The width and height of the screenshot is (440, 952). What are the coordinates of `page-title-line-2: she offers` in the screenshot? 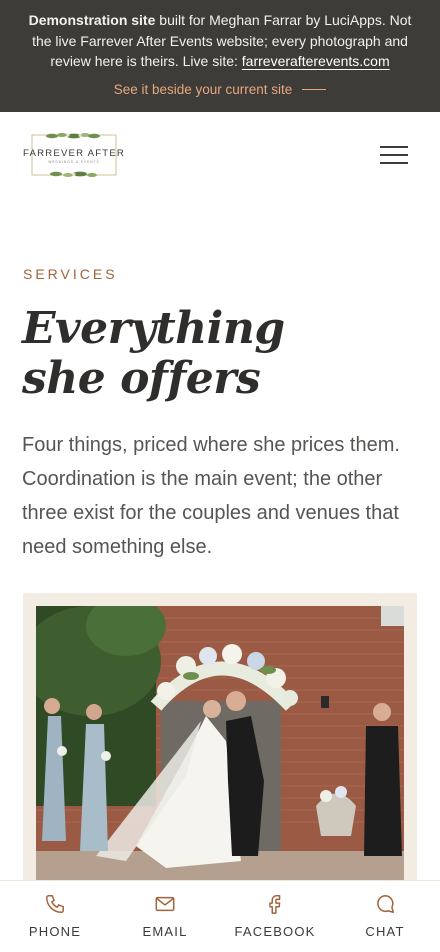 It's located at (141, 378).